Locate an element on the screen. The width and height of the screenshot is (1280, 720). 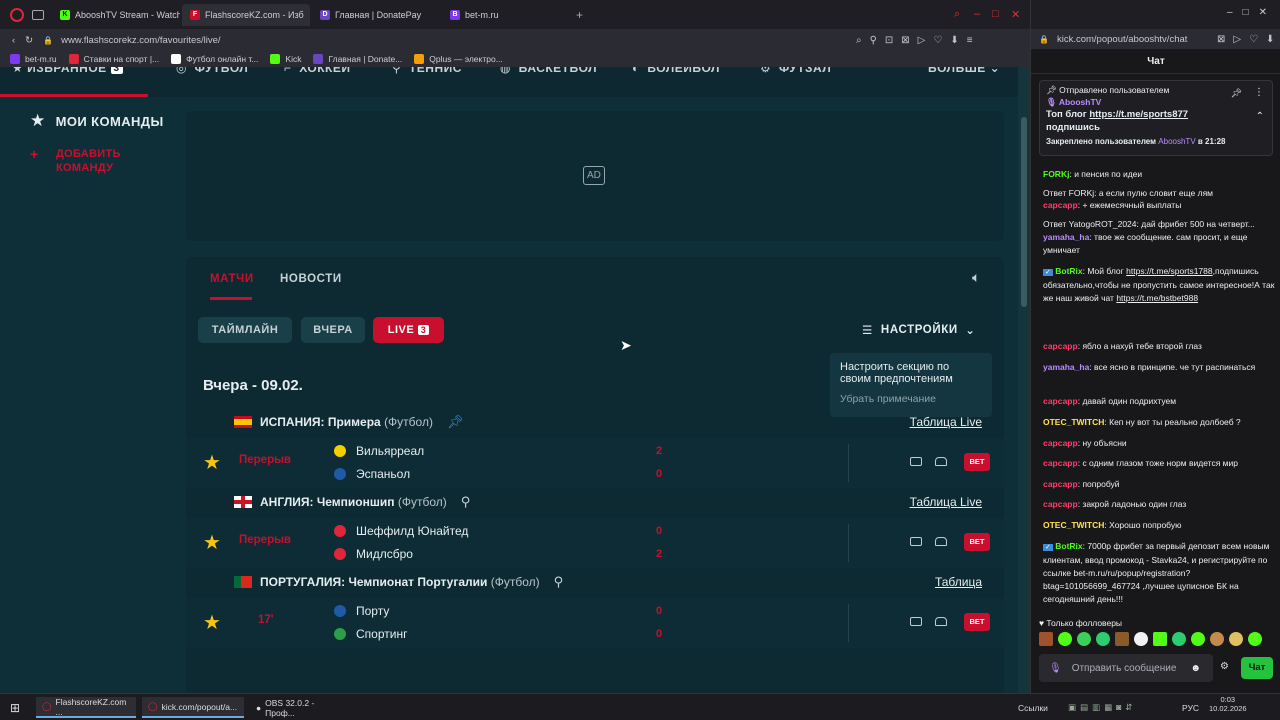
chat-input: 🎙︎ Отправить сообщение ☻ is located at coordinates (1126, 668).